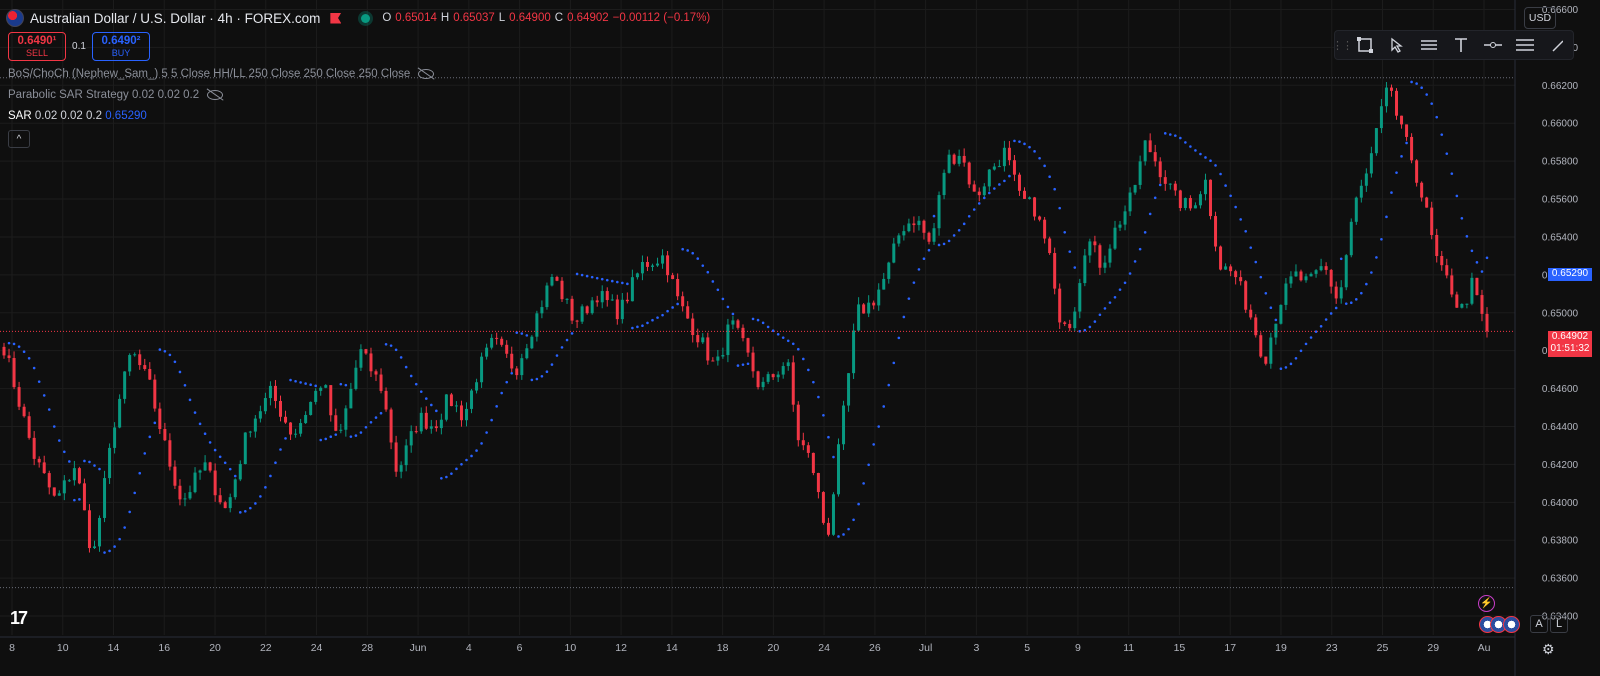  What do you see at coordinates (77, 116) in the screenshot?
I see `indicator-sar: SAR 0.02 0.02 0.2 0.65290` at bounding box center [77, 116].